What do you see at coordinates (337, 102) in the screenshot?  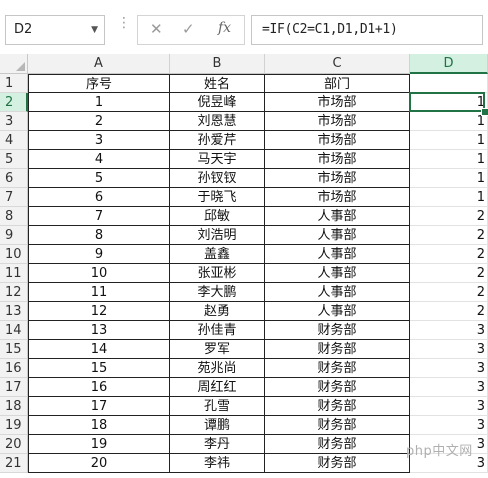 I see `cell-c2: 市场部` at bounding box center [337, 102].